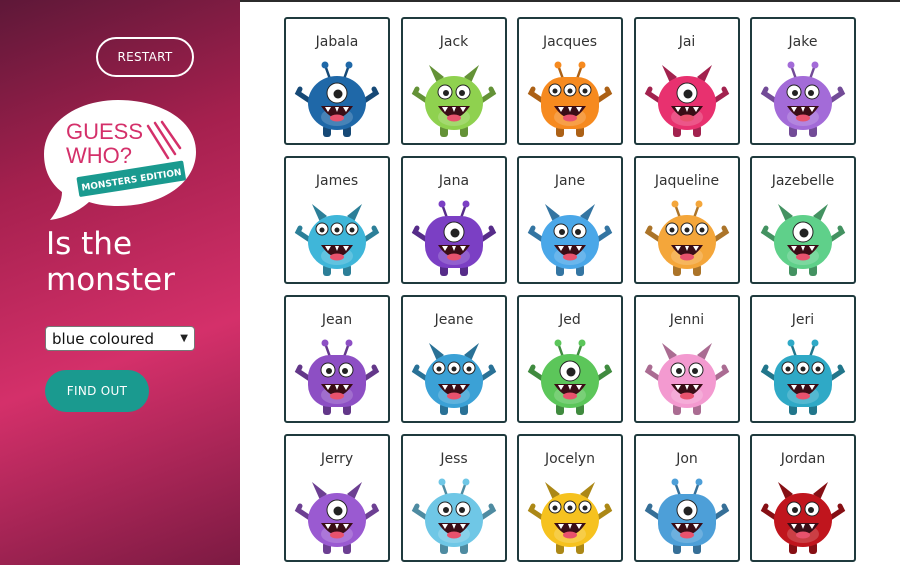 The image size is (900, 565). Describe the element at coordinates (337, 459) in the screenshot. I see `monster-name: Jerry` at that location.